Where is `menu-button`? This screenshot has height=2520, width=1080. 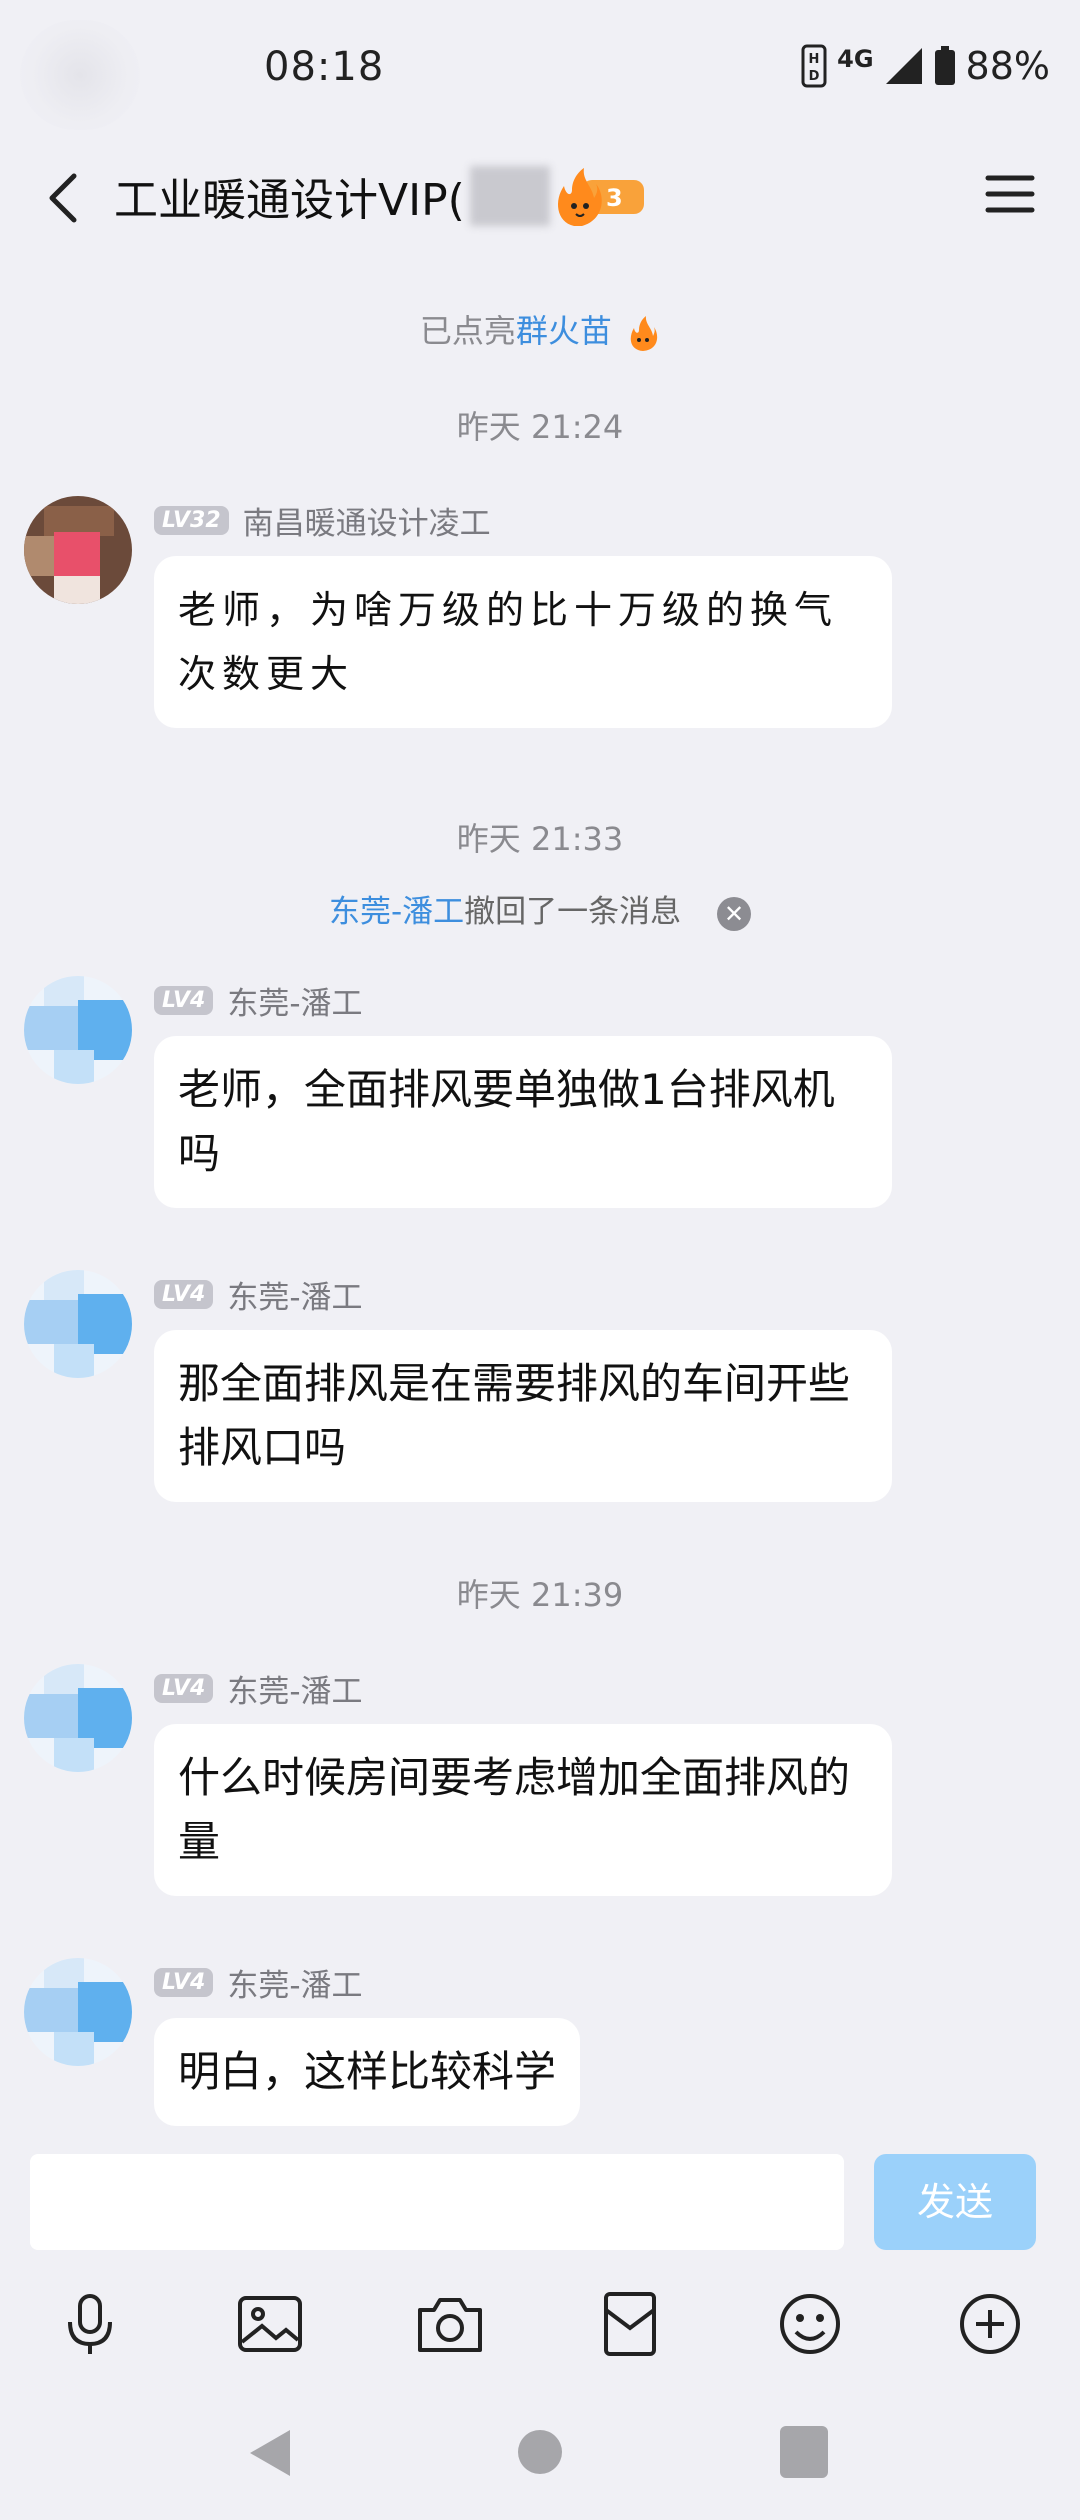
menu-button is located at coordinates (1010, 194).